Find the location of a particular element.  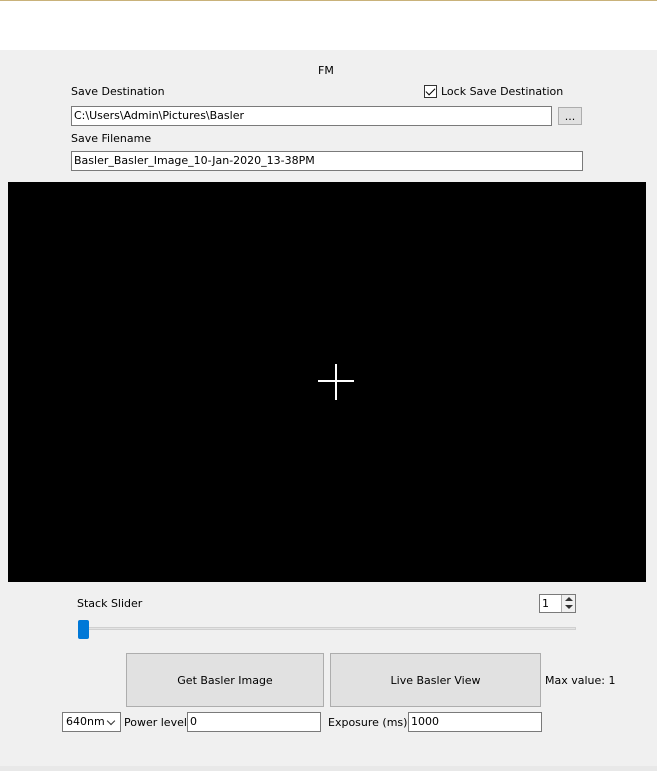

save-filename-label: Save Filename is located at coordinates (111, 138).